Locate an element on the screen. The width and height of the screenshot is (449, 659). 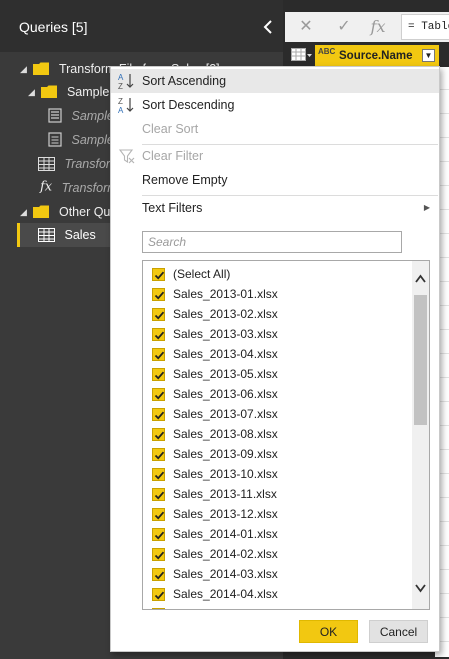
sort-ascending-item: A Z Sort Ascending is located at coordinates (275, 81).